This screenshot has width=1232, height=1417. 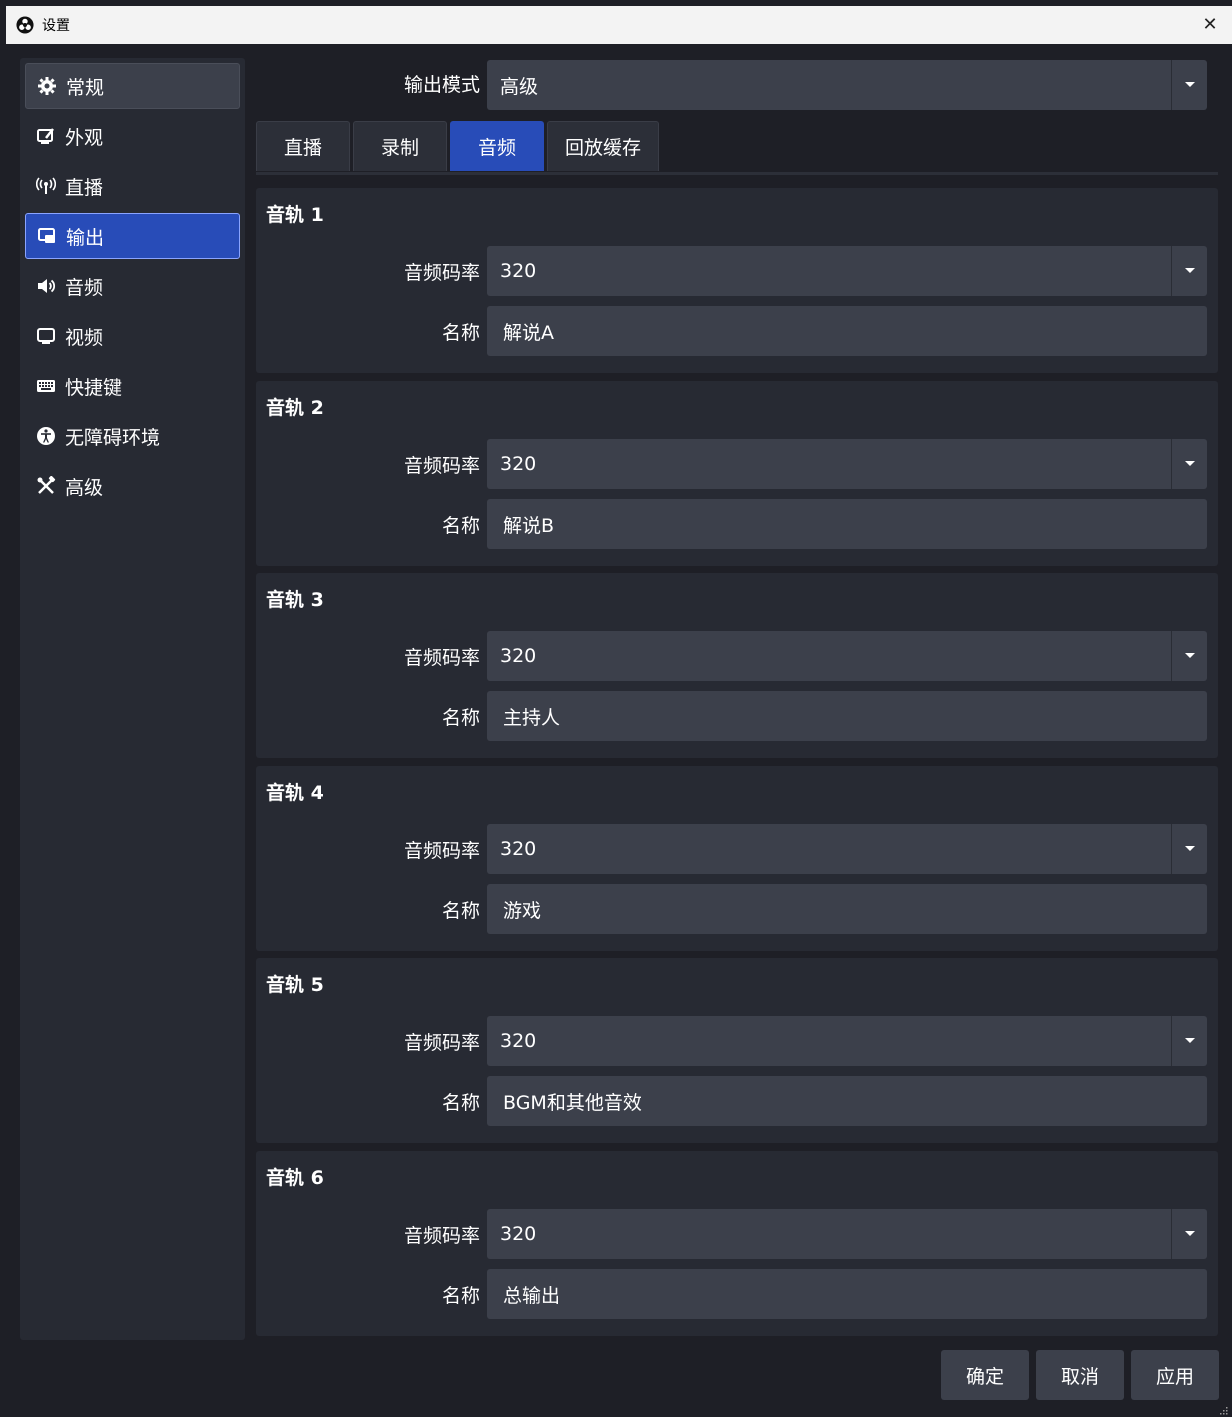 I want to click on track-title: 音轨 4, so click(x=295, y=793).